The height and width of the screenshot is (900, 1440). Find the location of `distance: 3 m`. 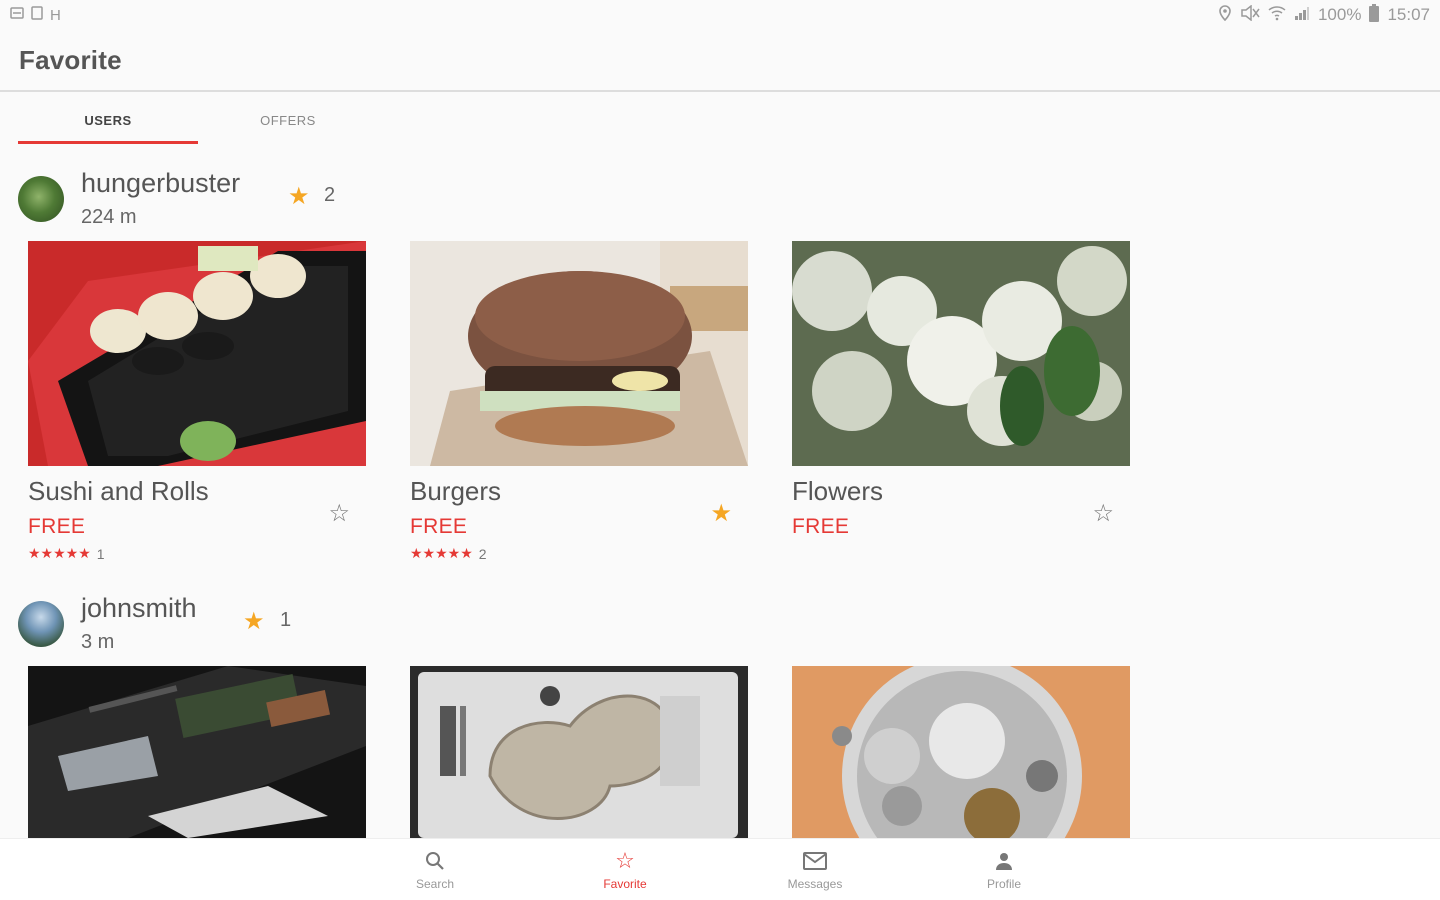

distance: 3 m is located at coordinates (98, 642).